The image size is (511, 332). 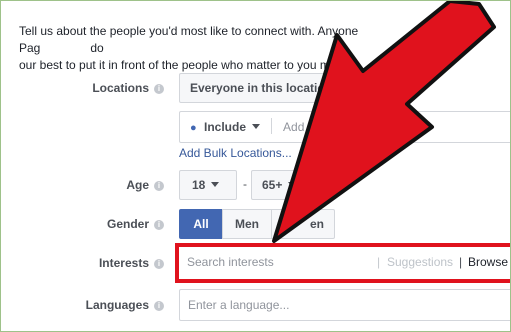 I want to click on age-label: Age i, so click(x=145, y=185).